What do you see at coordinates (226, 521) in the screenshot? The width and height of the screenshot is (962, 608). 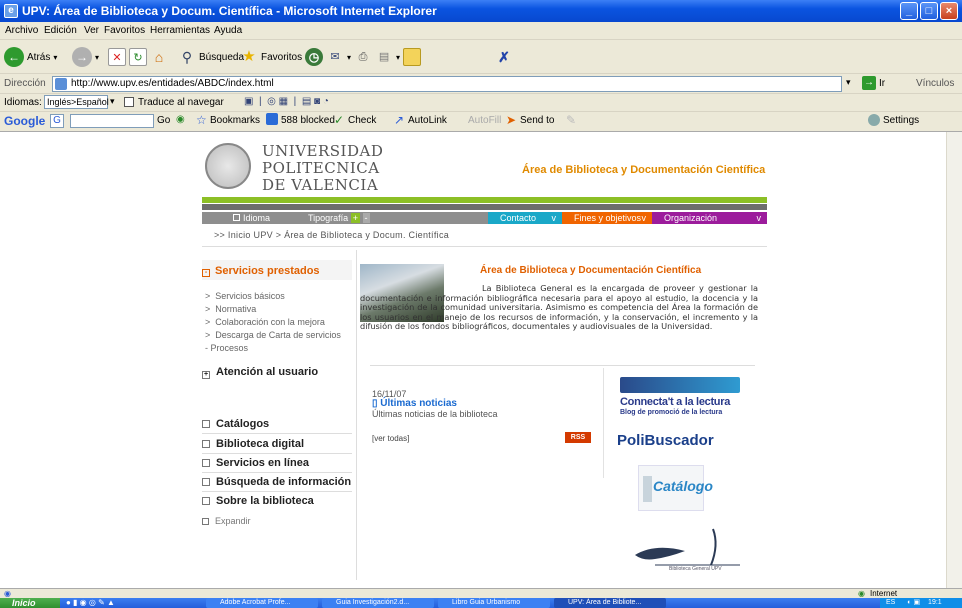 I see `sidebar-expandir: Expandir` at bounding box center [226, 521].